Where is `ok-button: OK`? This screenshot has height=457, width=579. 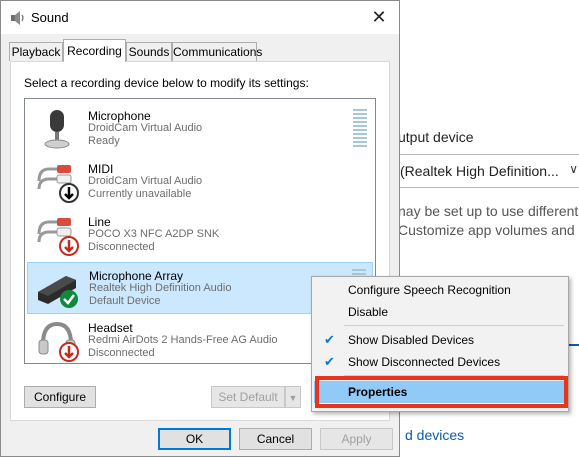 ok-button: OK is located at coordinates (194, 439).